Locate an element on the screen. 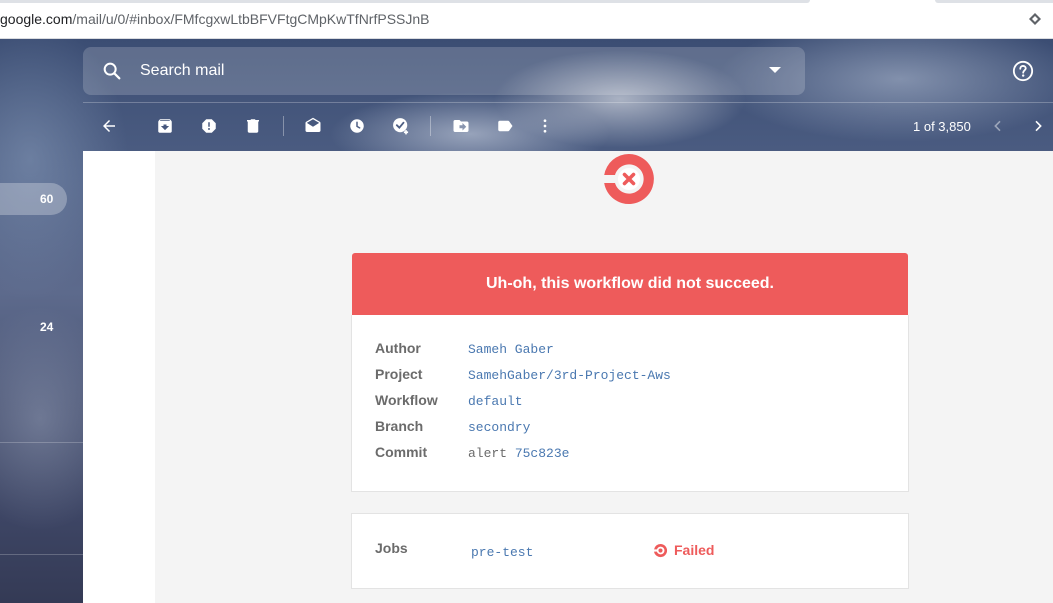 The image size is (1053, 603). label-icon is located at coordinates (505, 126).